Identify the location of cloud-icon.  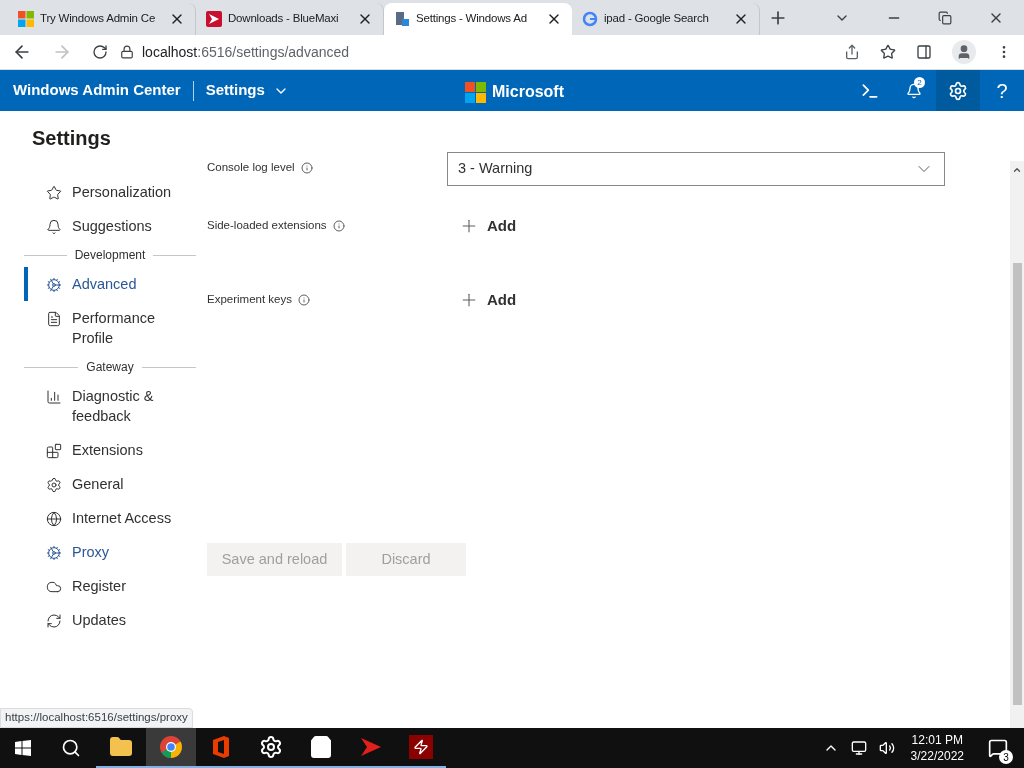
(54, 587).